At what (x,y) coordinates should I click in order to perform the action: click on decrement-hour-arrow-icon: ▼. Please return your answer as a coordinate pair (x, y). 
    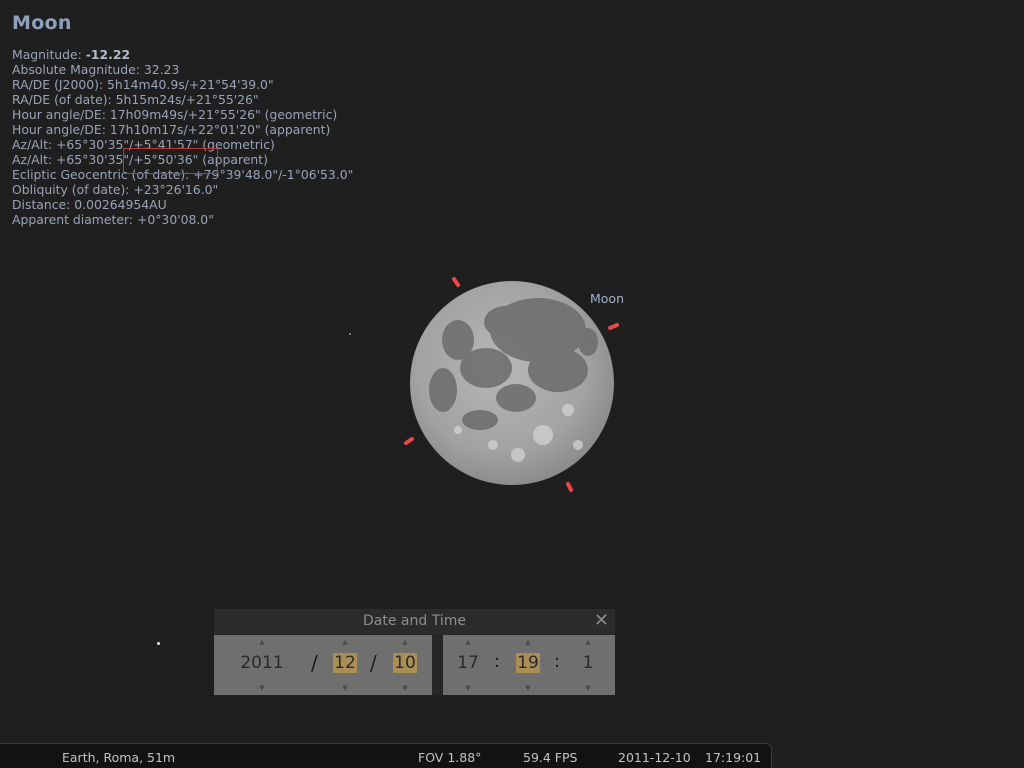
    Looking at the image, I should click on (468, 688).